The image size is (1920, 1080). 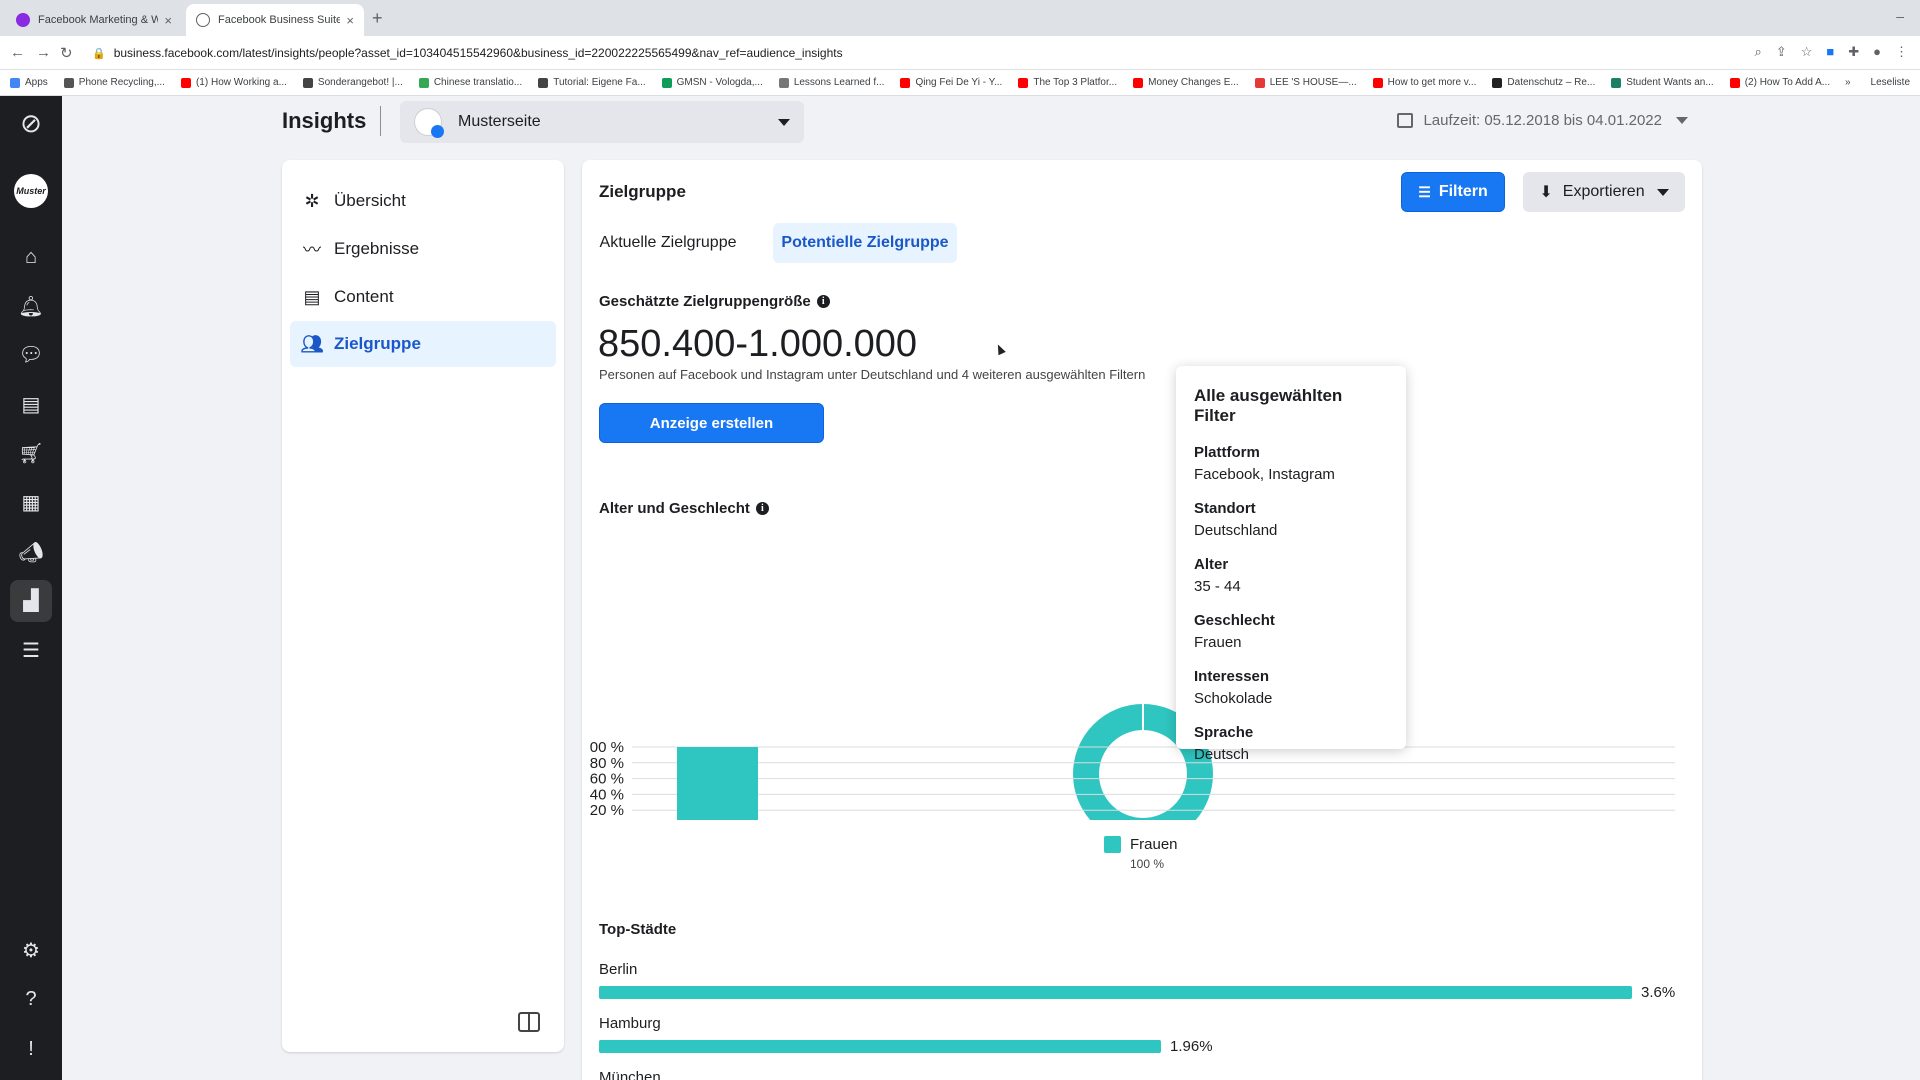 What do you see at coordinates (1222, 754) in the screenshot?
I see `filter-value: Deutsch` at bounding box center [1222, 754].